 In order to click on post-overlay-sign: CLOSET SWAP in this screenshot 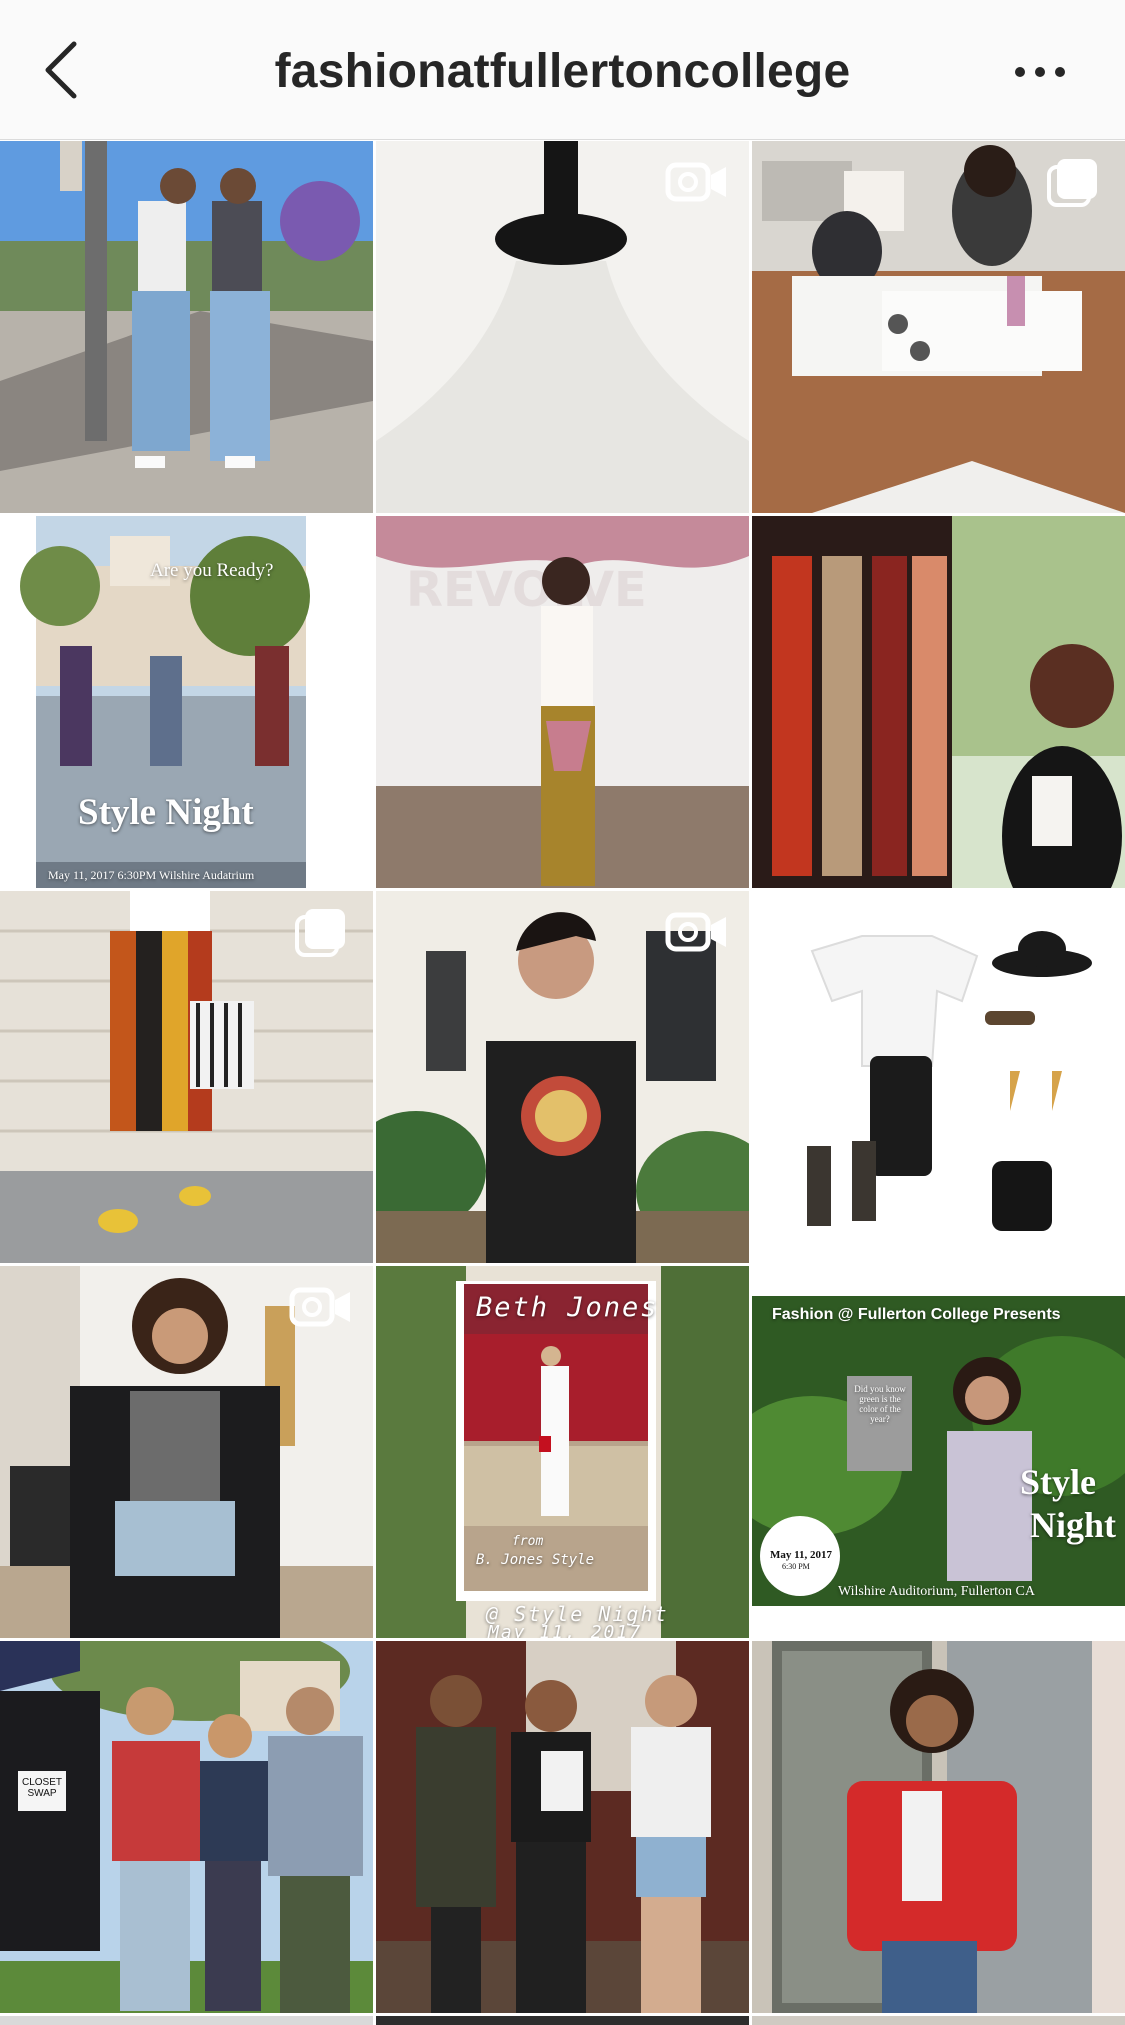, I will do `click(42, 1788)`.